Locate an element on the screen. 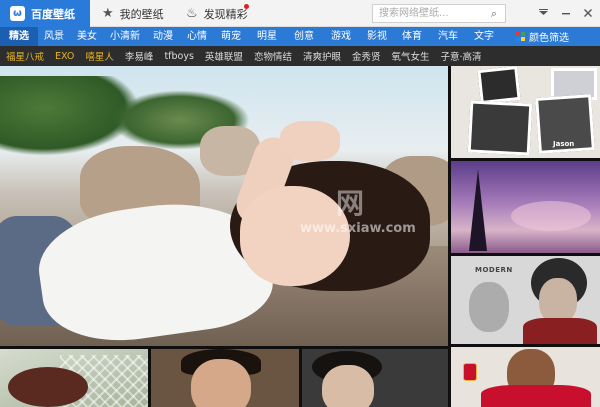  category-fresh: 小清新 is located at coordinates (125, 36).